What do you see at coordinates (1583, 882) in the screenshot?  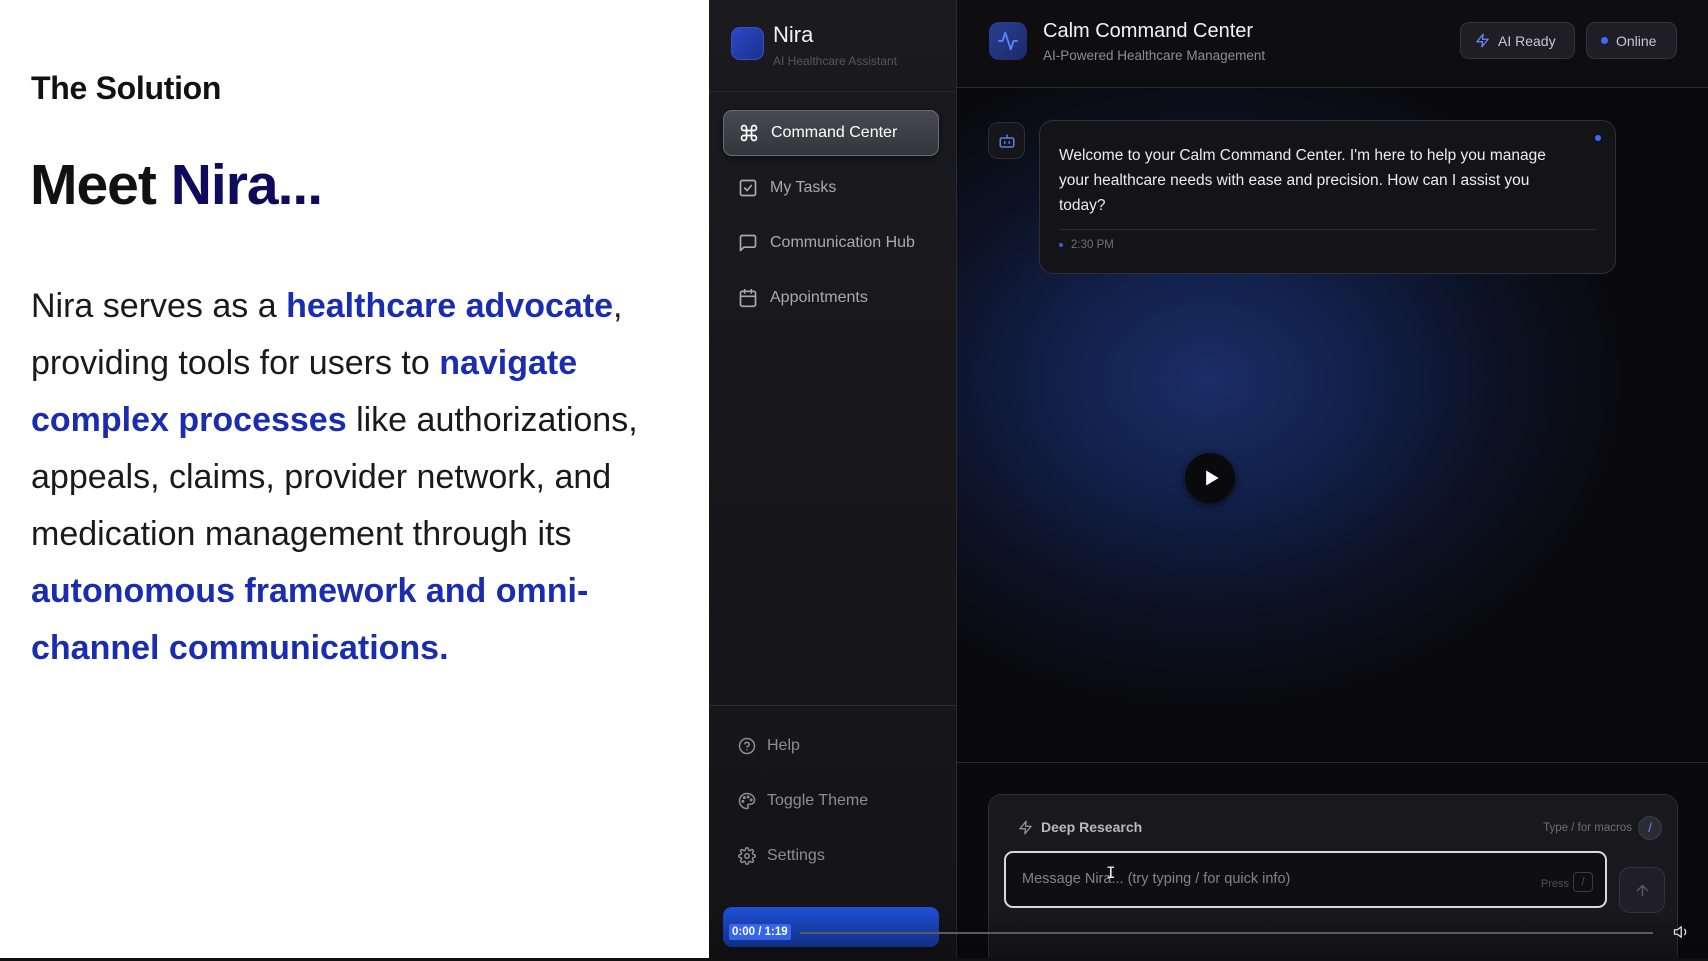 I see `press-key: /` at bounding box center [1583, 882].